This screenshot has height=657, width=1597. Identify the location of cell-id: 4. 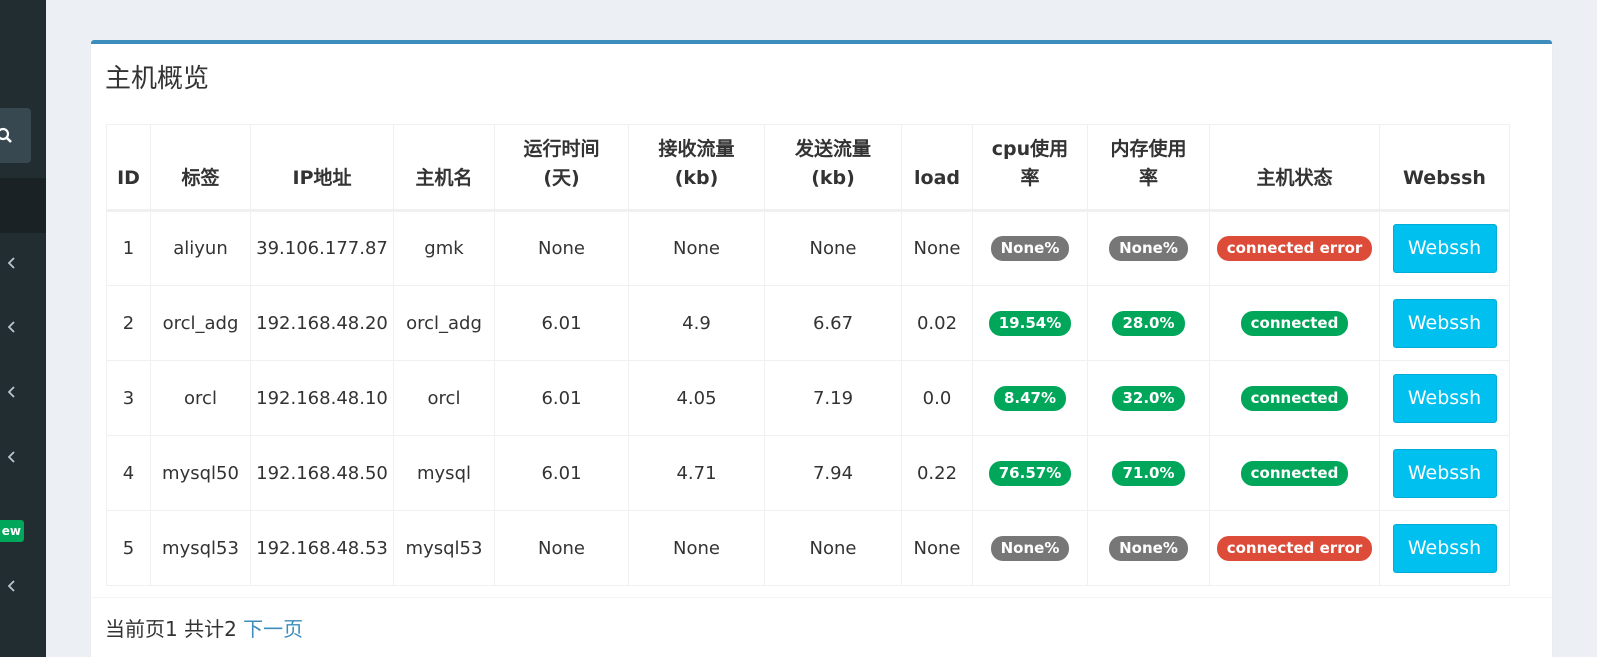
(128, 473).